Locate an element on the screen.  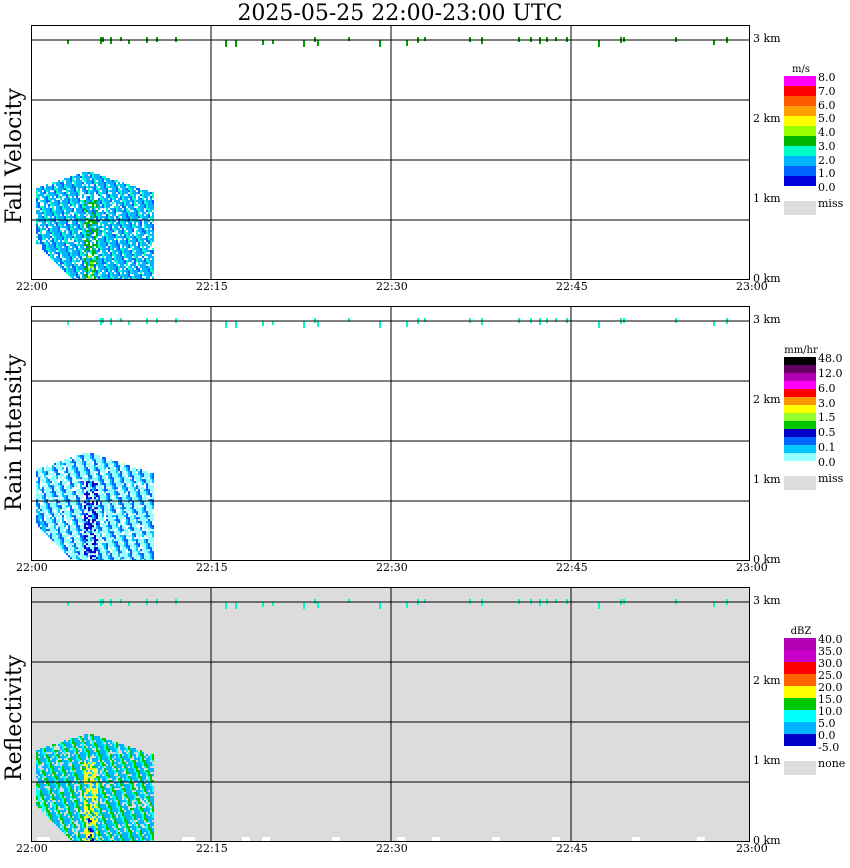
colorbar-label: 4.0 is located at coordinates (827, 132).